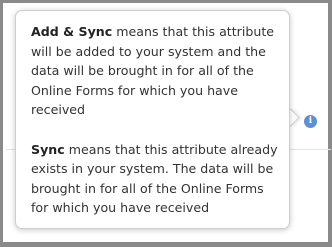  I want to click on info-icon: i, so click(310, 121).